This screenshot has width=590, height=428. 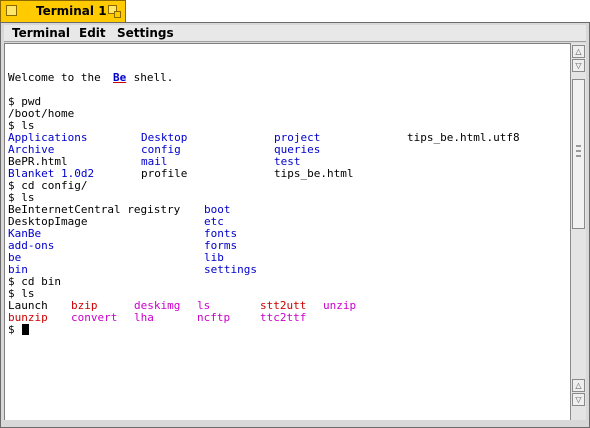 I want to click on scroll-thumb, so click(x=578, y=154).